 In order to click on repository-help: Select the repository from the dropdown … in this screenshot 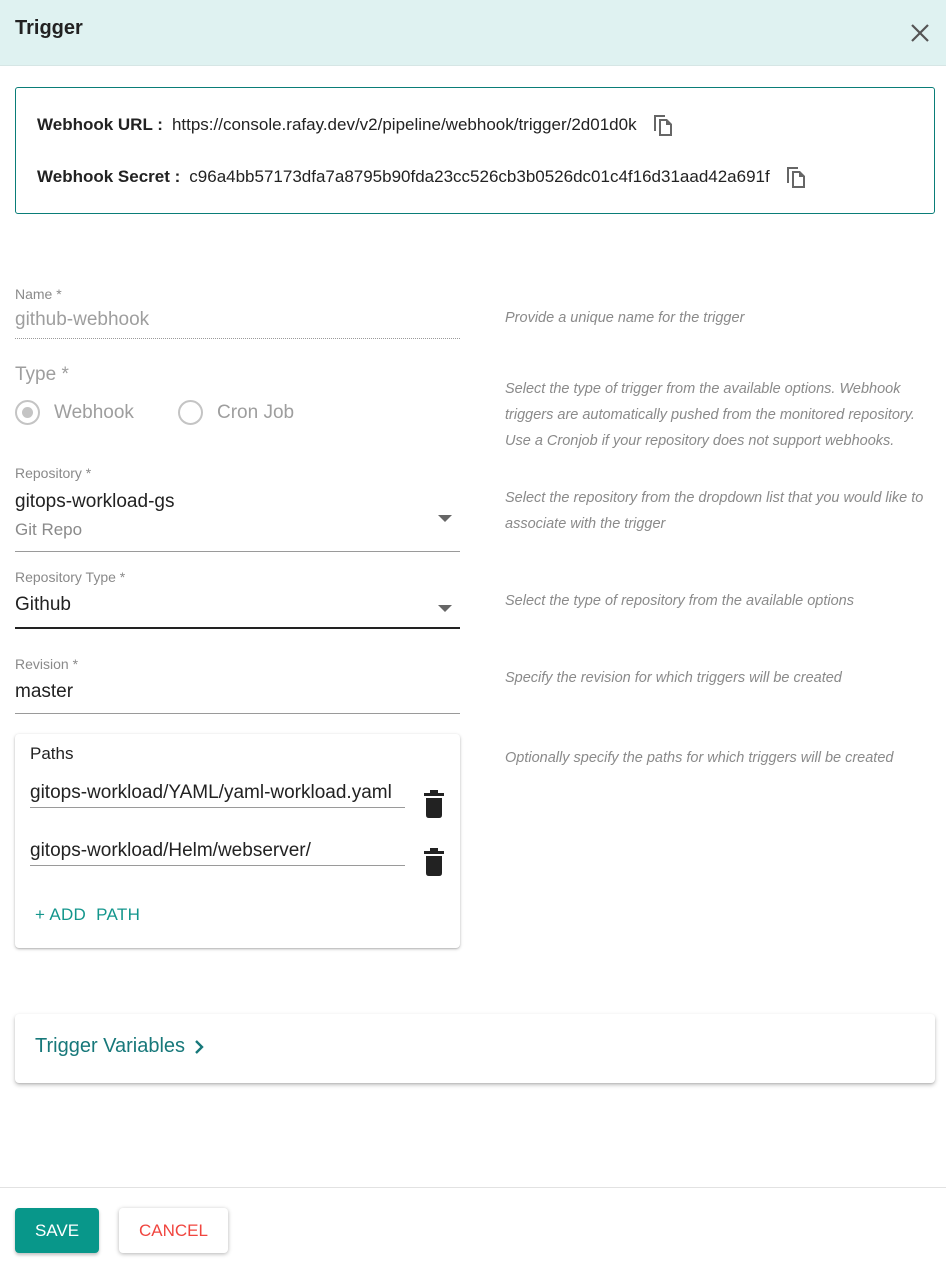, I will do `click(714, 511)`.